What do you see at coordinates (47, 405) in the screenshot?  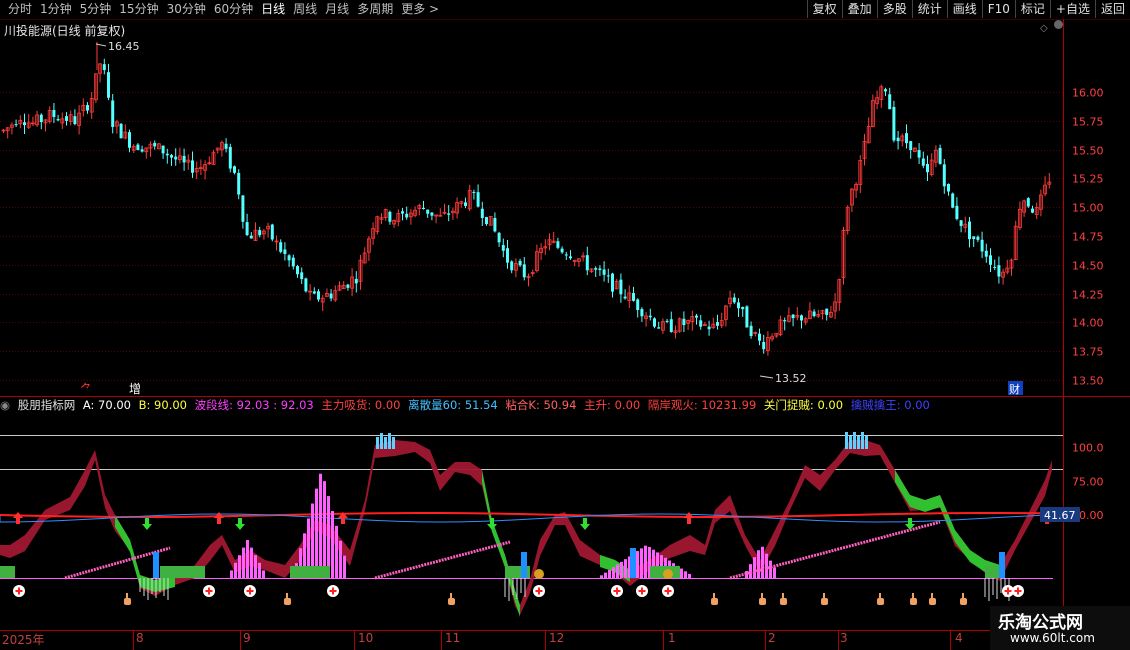 I see `ind-name: 股朋指标网` at bounding box center [47, 405].